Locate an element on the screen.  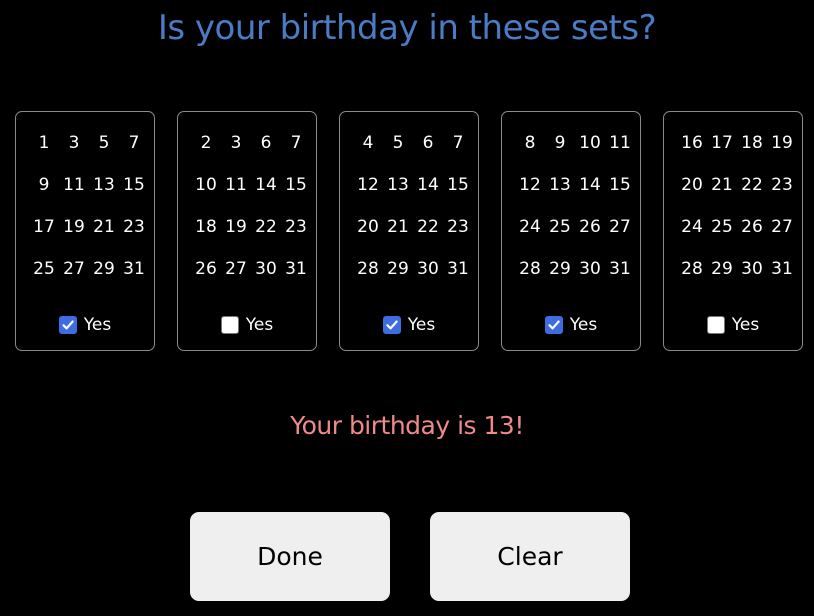
set-number: 2 is located at coordinates (206, 143).